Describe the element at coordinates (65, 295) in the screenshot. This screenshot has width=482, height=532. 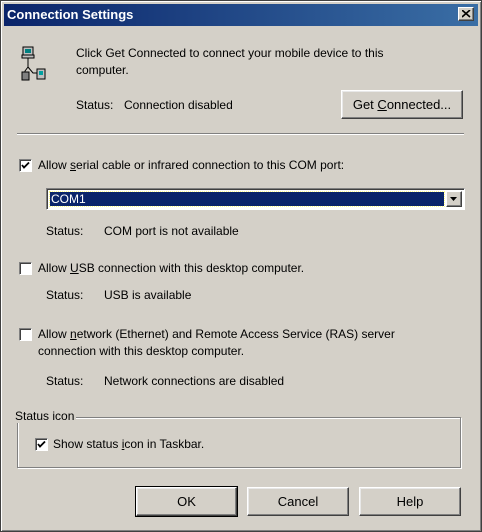
I see `usb-status-label: Status:` at that location.